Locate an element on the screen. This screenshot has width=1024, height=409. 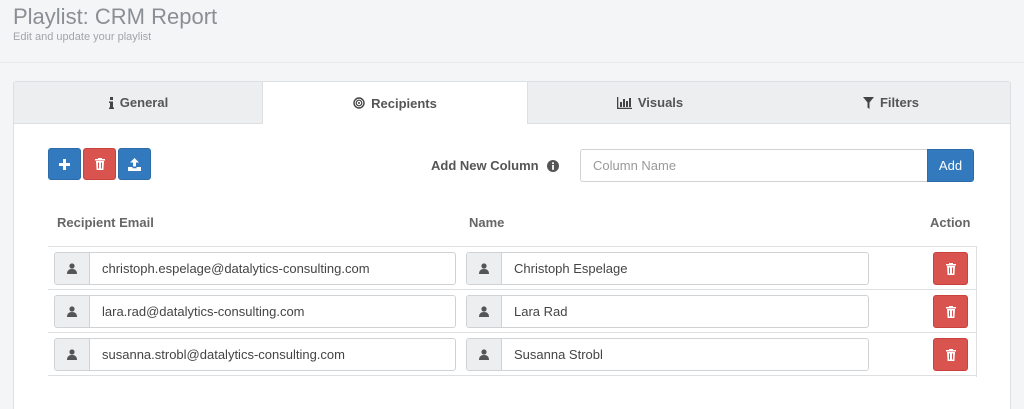
email-field: susanna.strobl@datalytics-consulting.com is located at coordinates (255, 354).